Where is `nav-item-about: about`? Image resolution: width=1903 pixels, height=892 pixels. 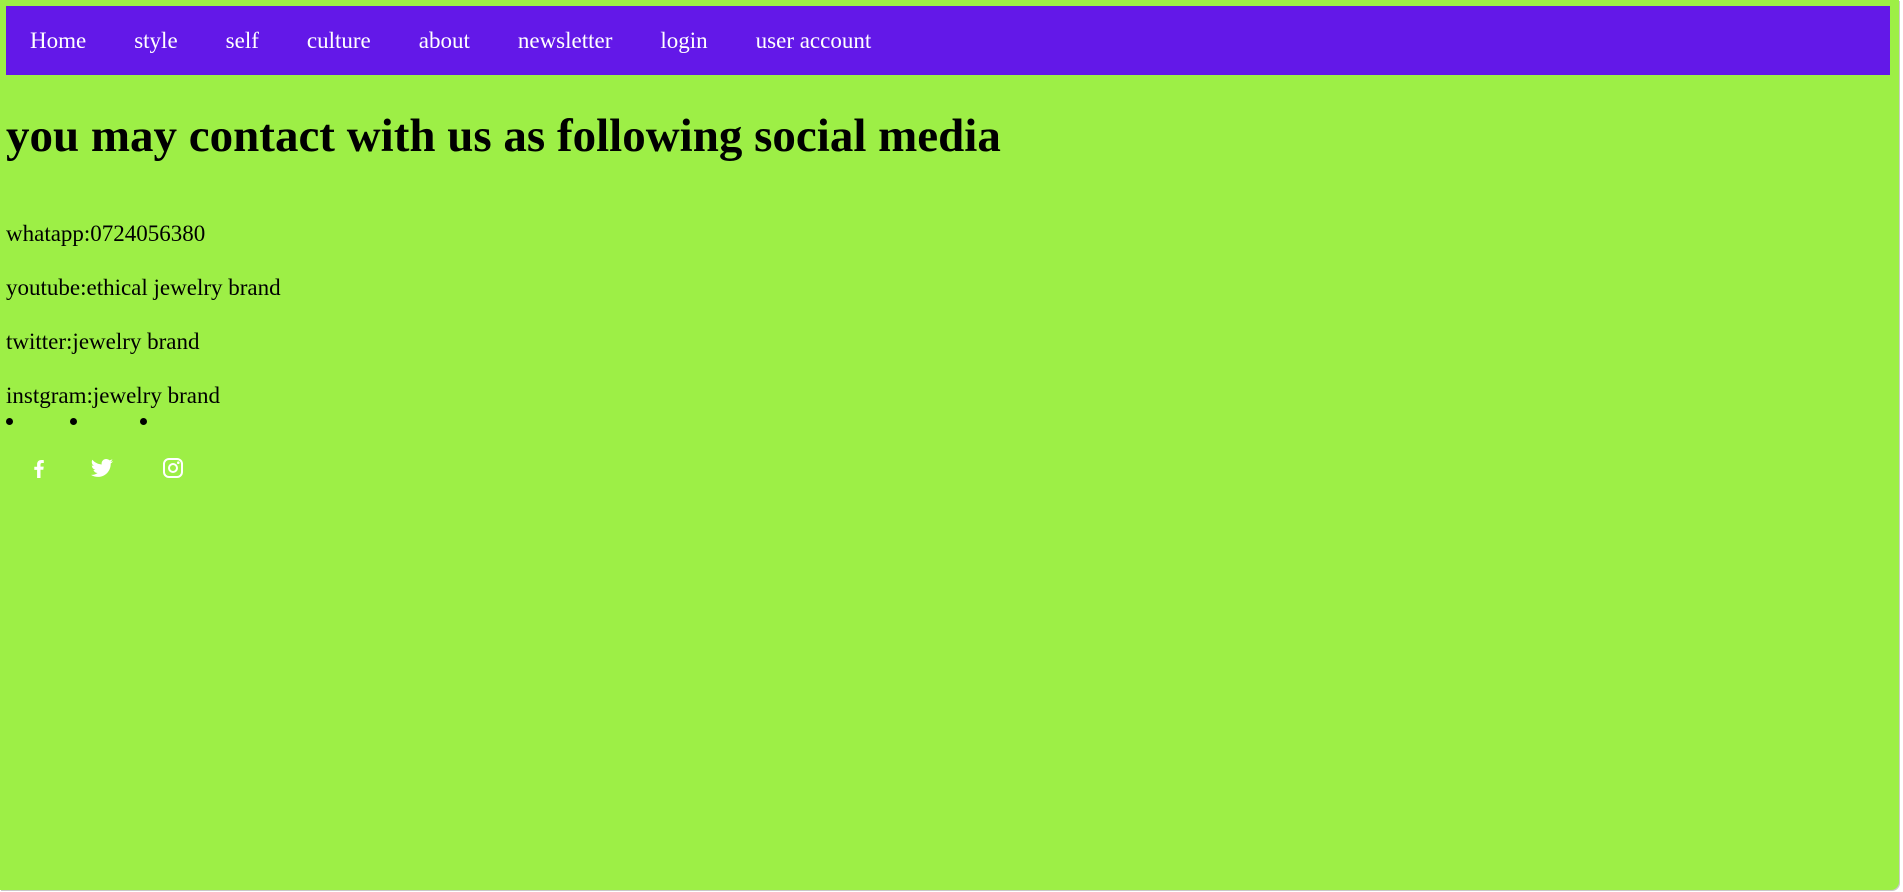 nav-item-about: about is located at coordinates (444, 40).